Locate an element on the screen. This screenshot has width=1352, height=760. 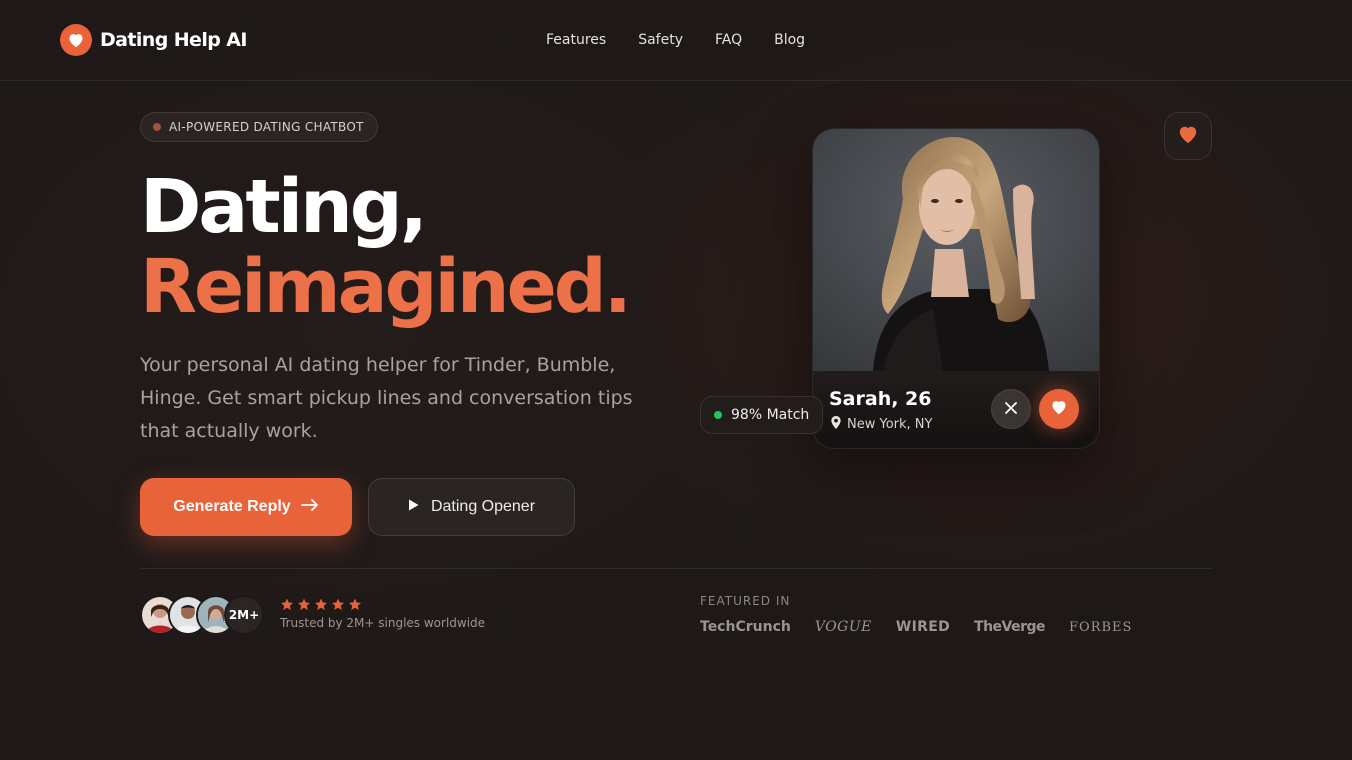
hero-title-line2: Reimagined. is located at coordinates (386, 287).